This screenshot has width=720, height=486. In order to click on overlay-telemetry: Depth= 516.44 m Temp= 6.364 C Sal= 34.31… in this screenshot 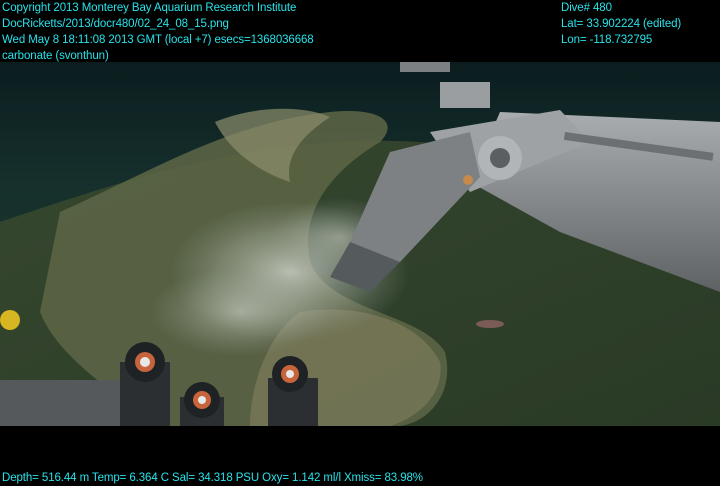, I will do `click(212, 478)`.